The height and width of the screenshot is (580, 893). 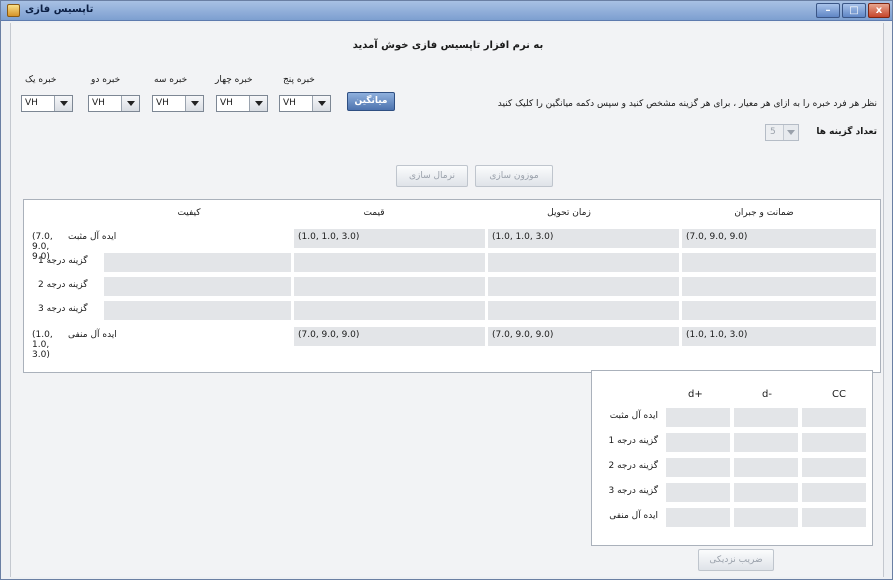 What do you see at coordinates (569, 213) in the screenshot?
I see `column-header-delivery: زمان تحویل` at bounding box center [569, 213].